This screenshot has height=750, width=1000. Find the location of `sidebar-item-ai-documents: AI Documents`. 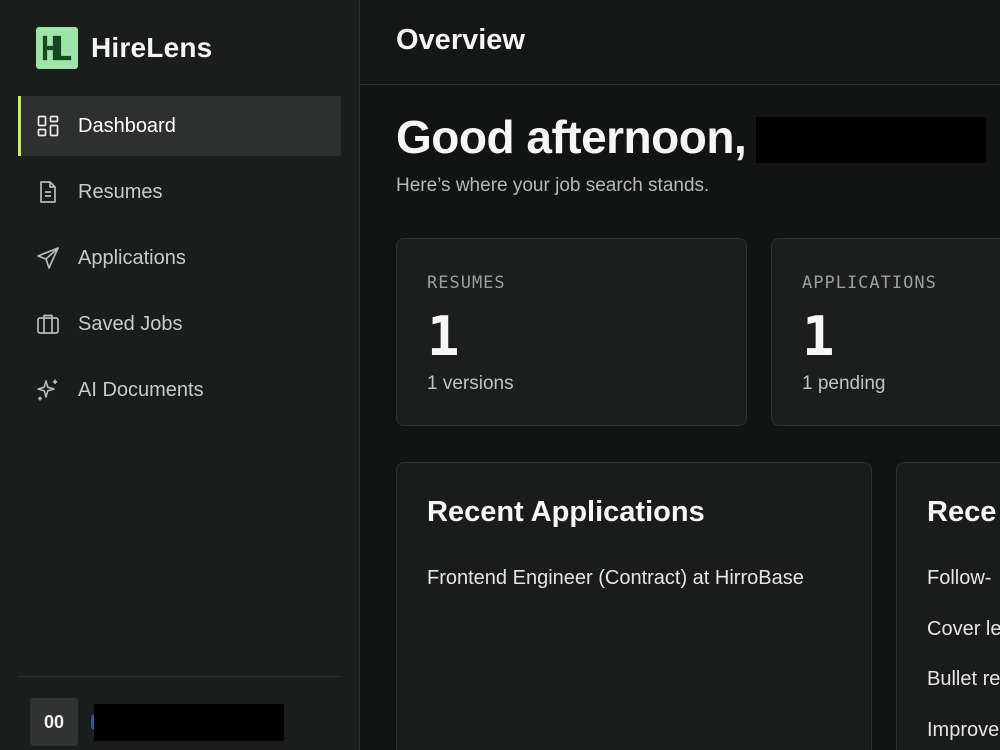

sidebar-item-ai-documents: AI Documents is located at coordinates (179, 390).